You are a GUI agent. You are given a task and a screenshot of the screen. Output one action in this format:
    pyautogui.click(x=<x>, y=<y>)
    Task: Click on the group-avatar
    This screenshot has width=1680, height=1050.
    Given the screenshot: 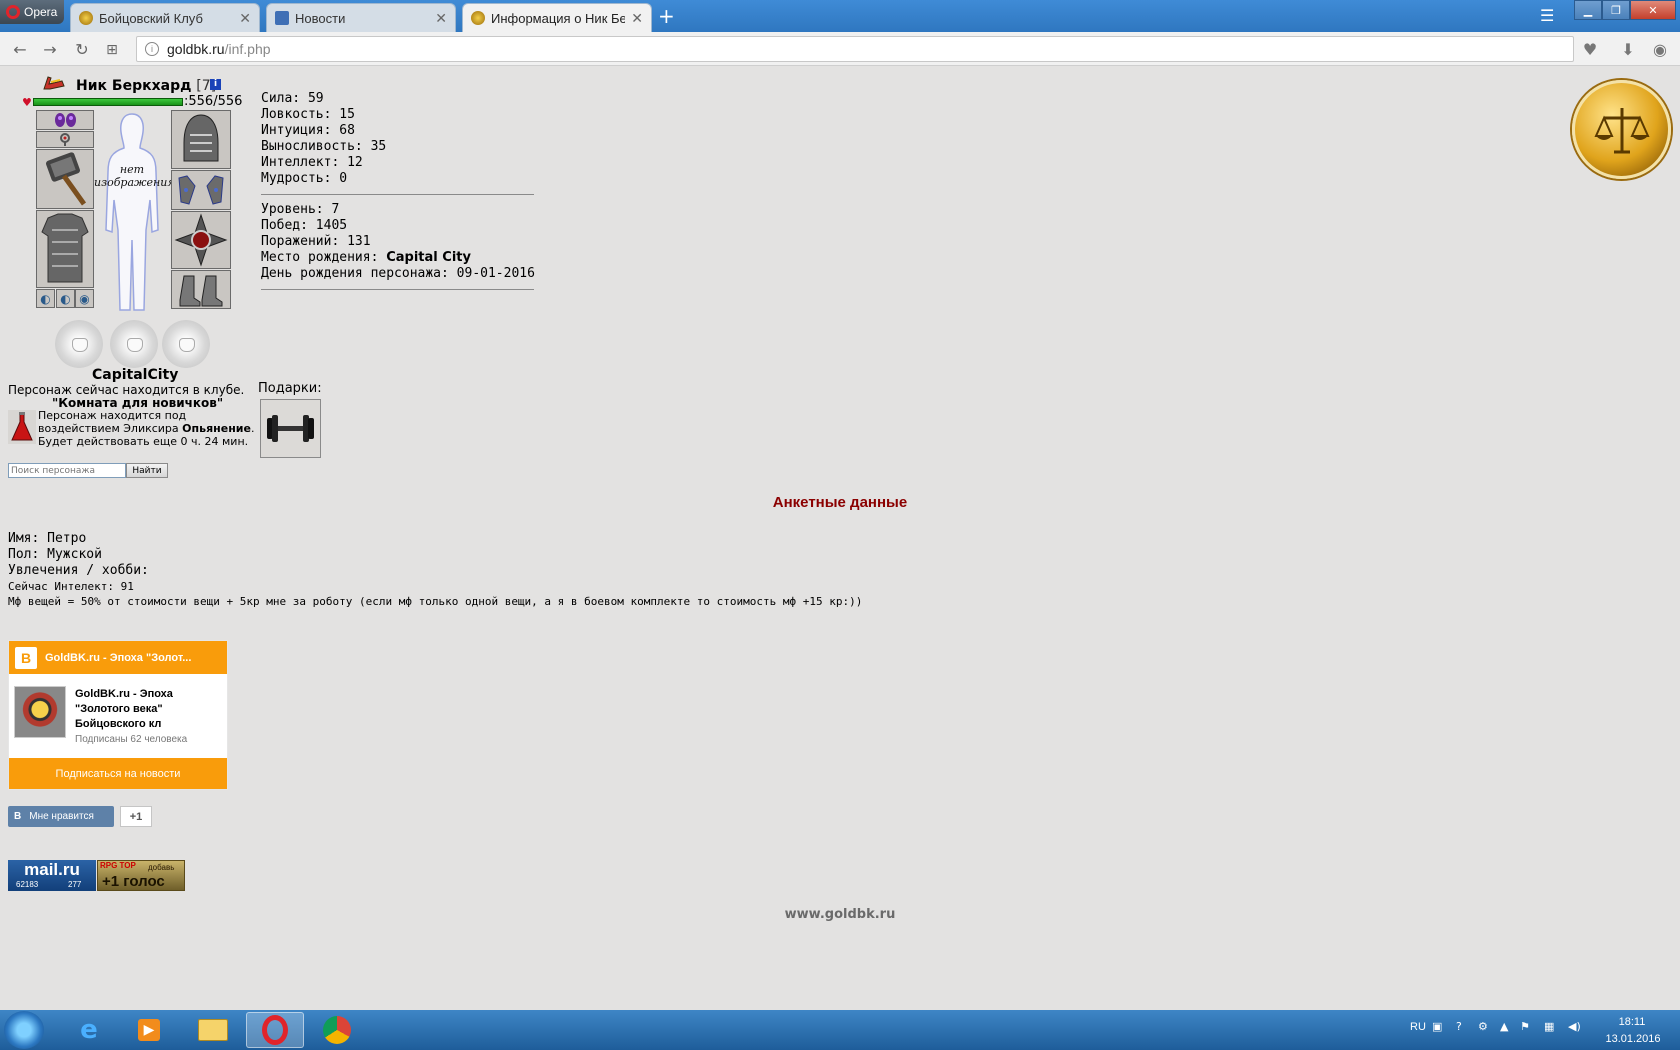 What is the action you would take?
    pyautogui.click(x=40, y=712)
    